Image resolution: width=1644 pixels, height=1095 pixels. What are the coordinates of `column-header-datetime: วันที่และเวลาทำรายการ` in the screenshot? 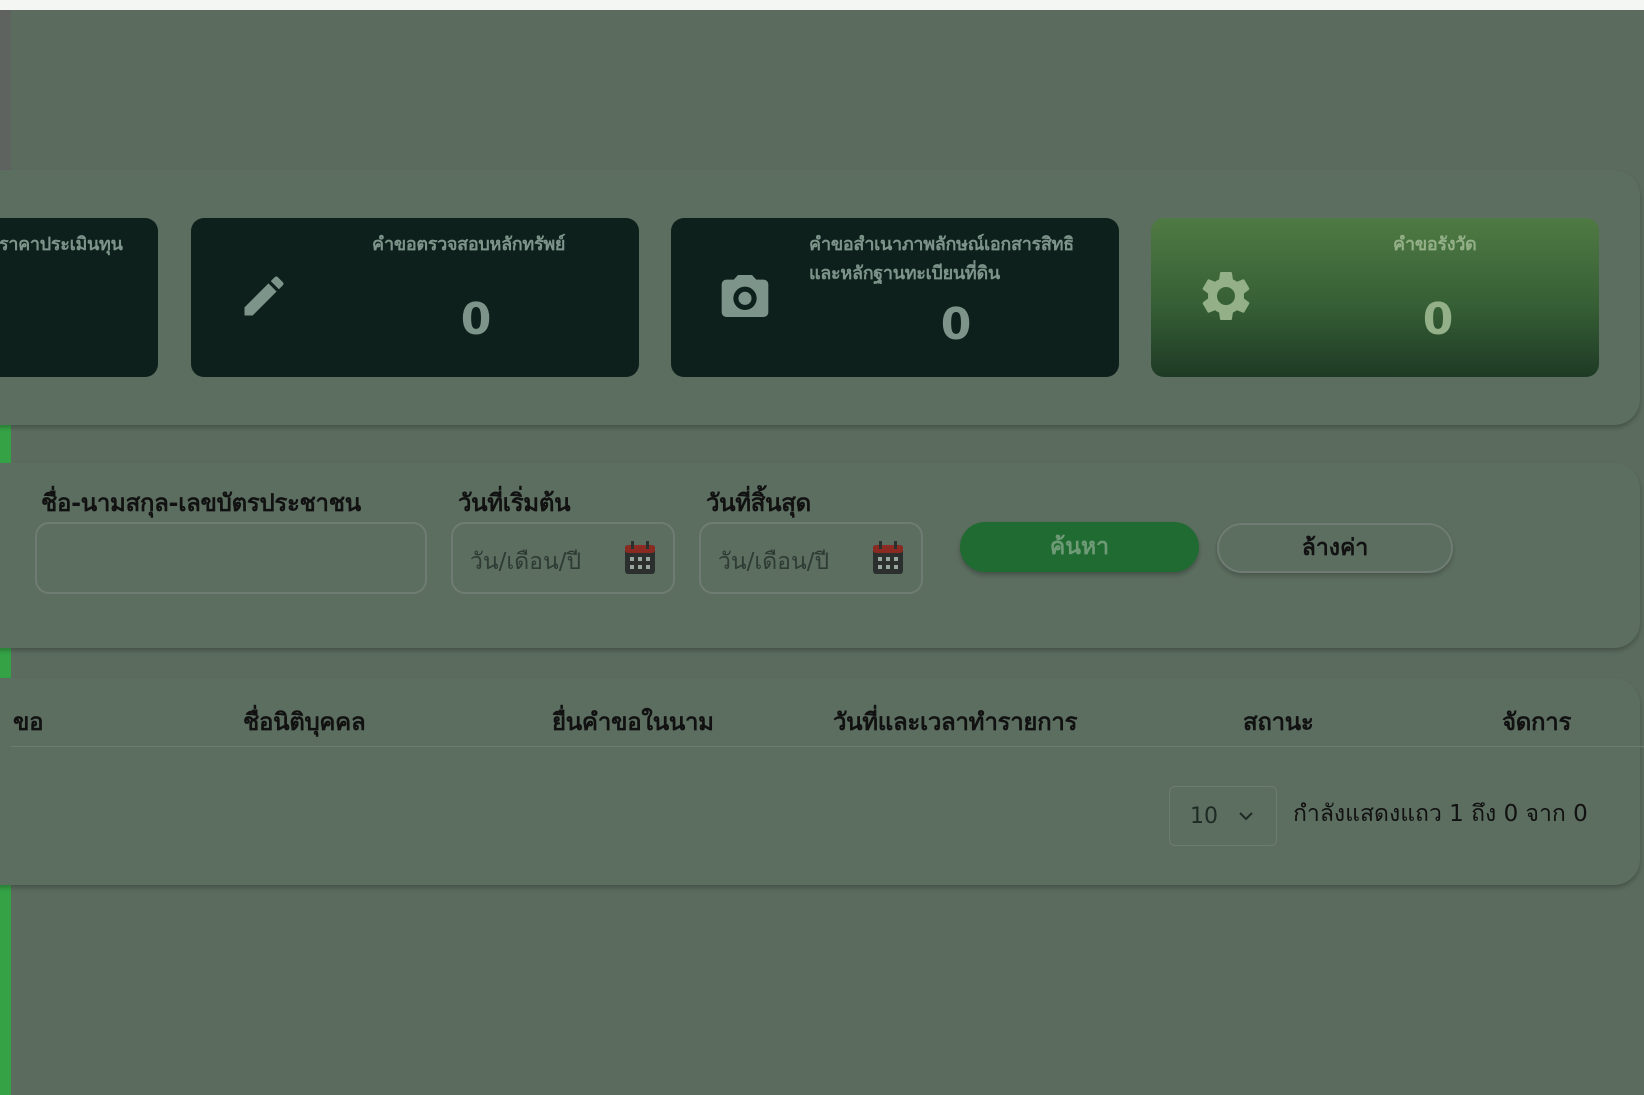 It's located at (955, 722).